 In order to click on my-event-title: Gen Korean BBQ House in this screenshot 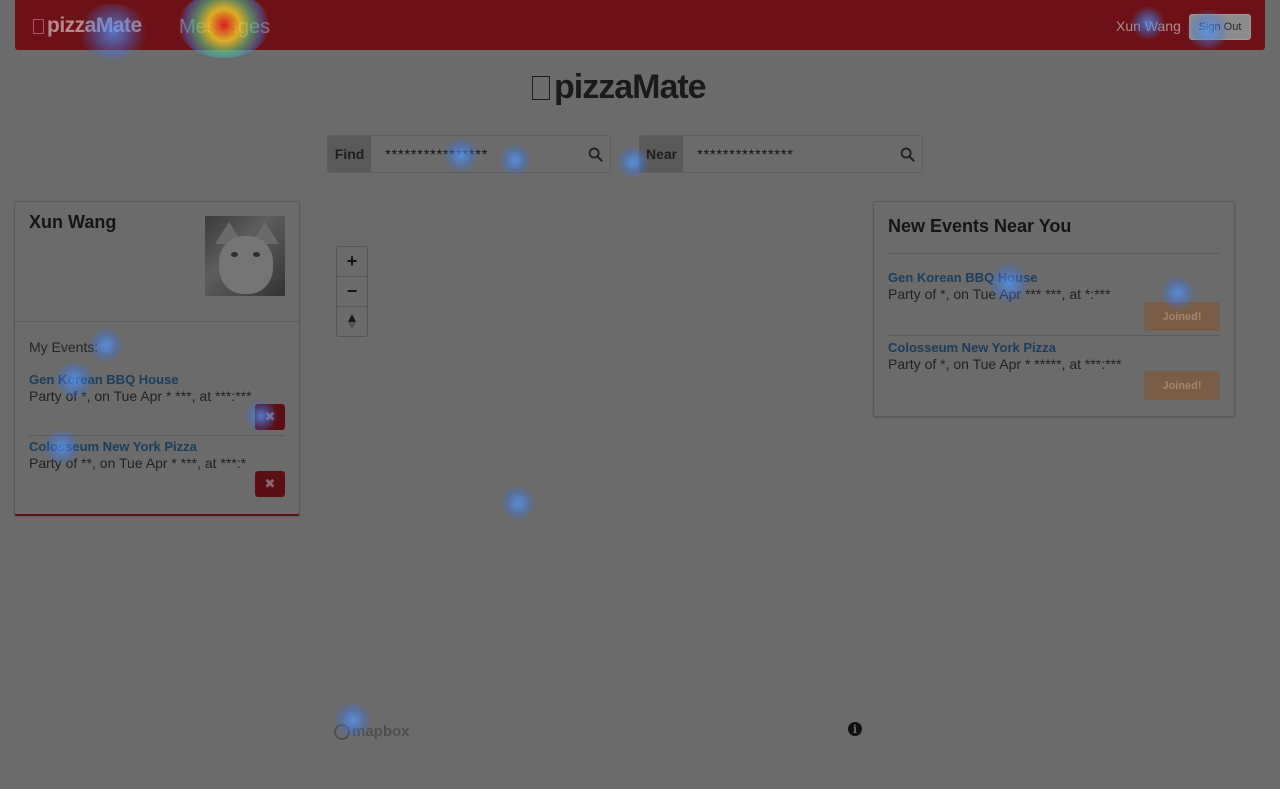, I will do `click(104, 379)`.